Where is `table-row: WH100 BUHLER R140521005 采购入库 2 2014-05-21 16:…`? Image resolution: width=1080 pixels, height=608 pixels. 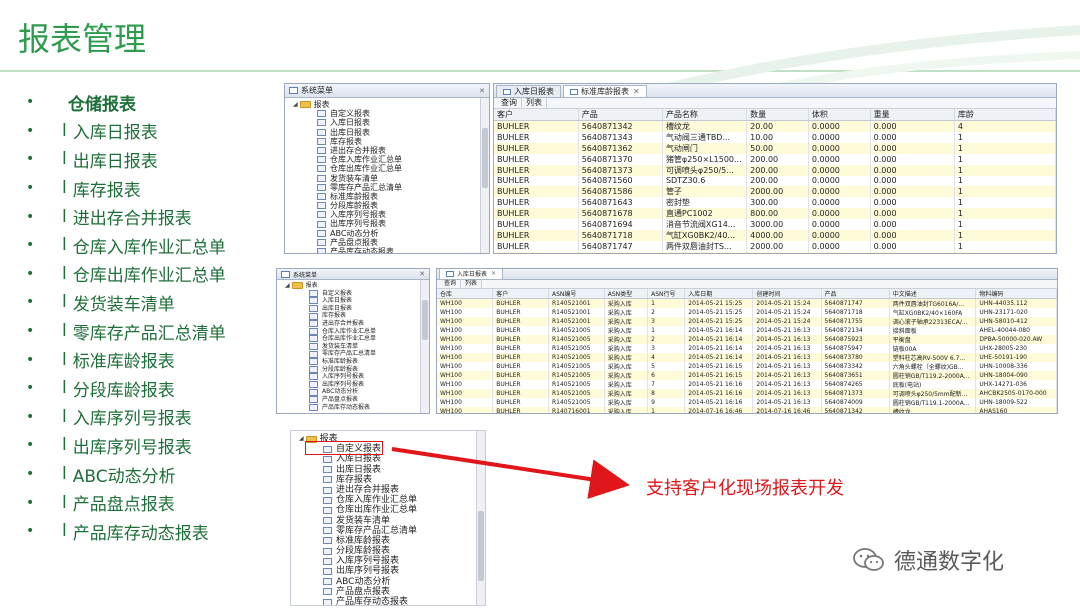 table-row: WH100 BUHLER R140521005 采购入库 2 2014-05-21 16:… is located at coordinates (747, 339).